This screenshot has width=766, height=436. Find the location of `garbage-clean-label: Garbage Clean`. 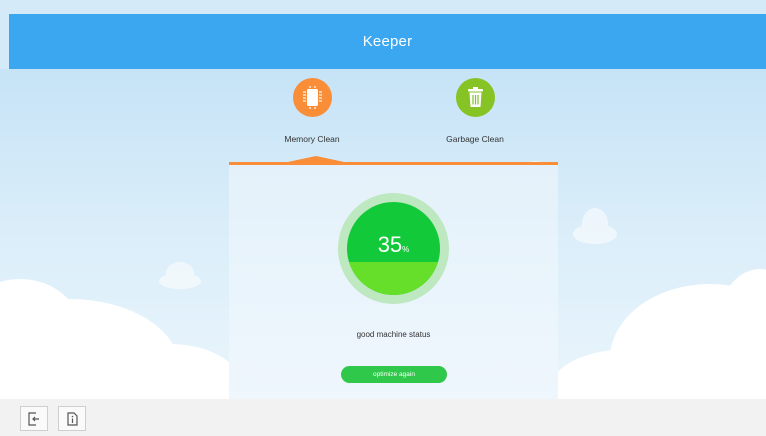

garbage-clean-label: Garbage Clean is located at coordinates (475, 139).